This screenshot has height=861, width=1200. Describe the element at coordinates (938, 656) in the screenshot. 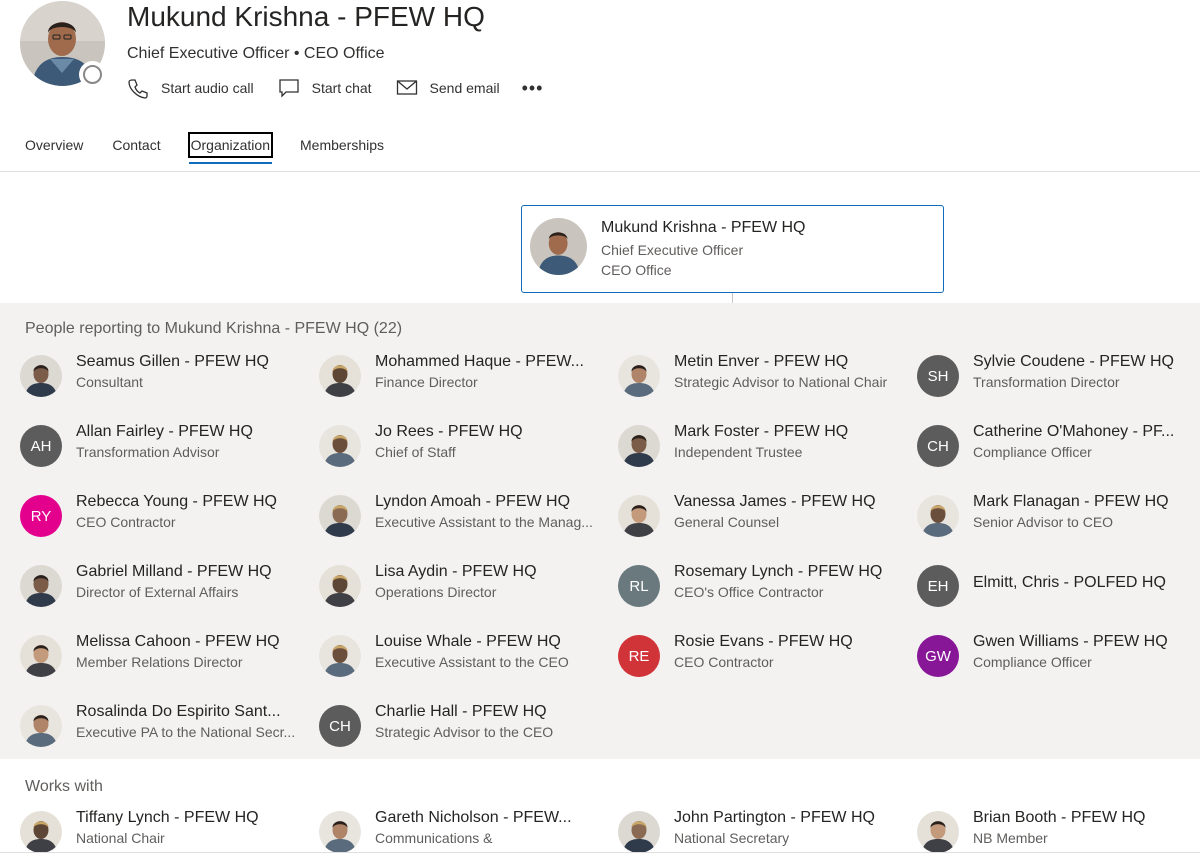

I see `avatar: GW` at that location.